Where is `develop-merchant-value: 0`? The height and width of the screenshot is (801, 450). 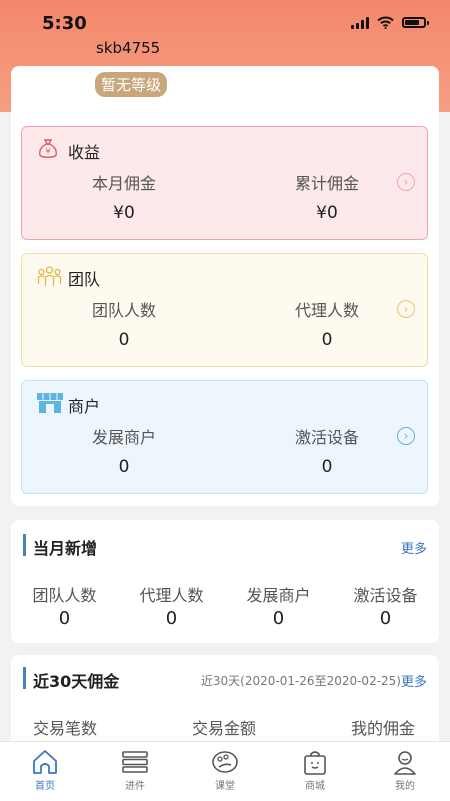 develop-merchant-value: 0 is located at coordinates (124, 467).